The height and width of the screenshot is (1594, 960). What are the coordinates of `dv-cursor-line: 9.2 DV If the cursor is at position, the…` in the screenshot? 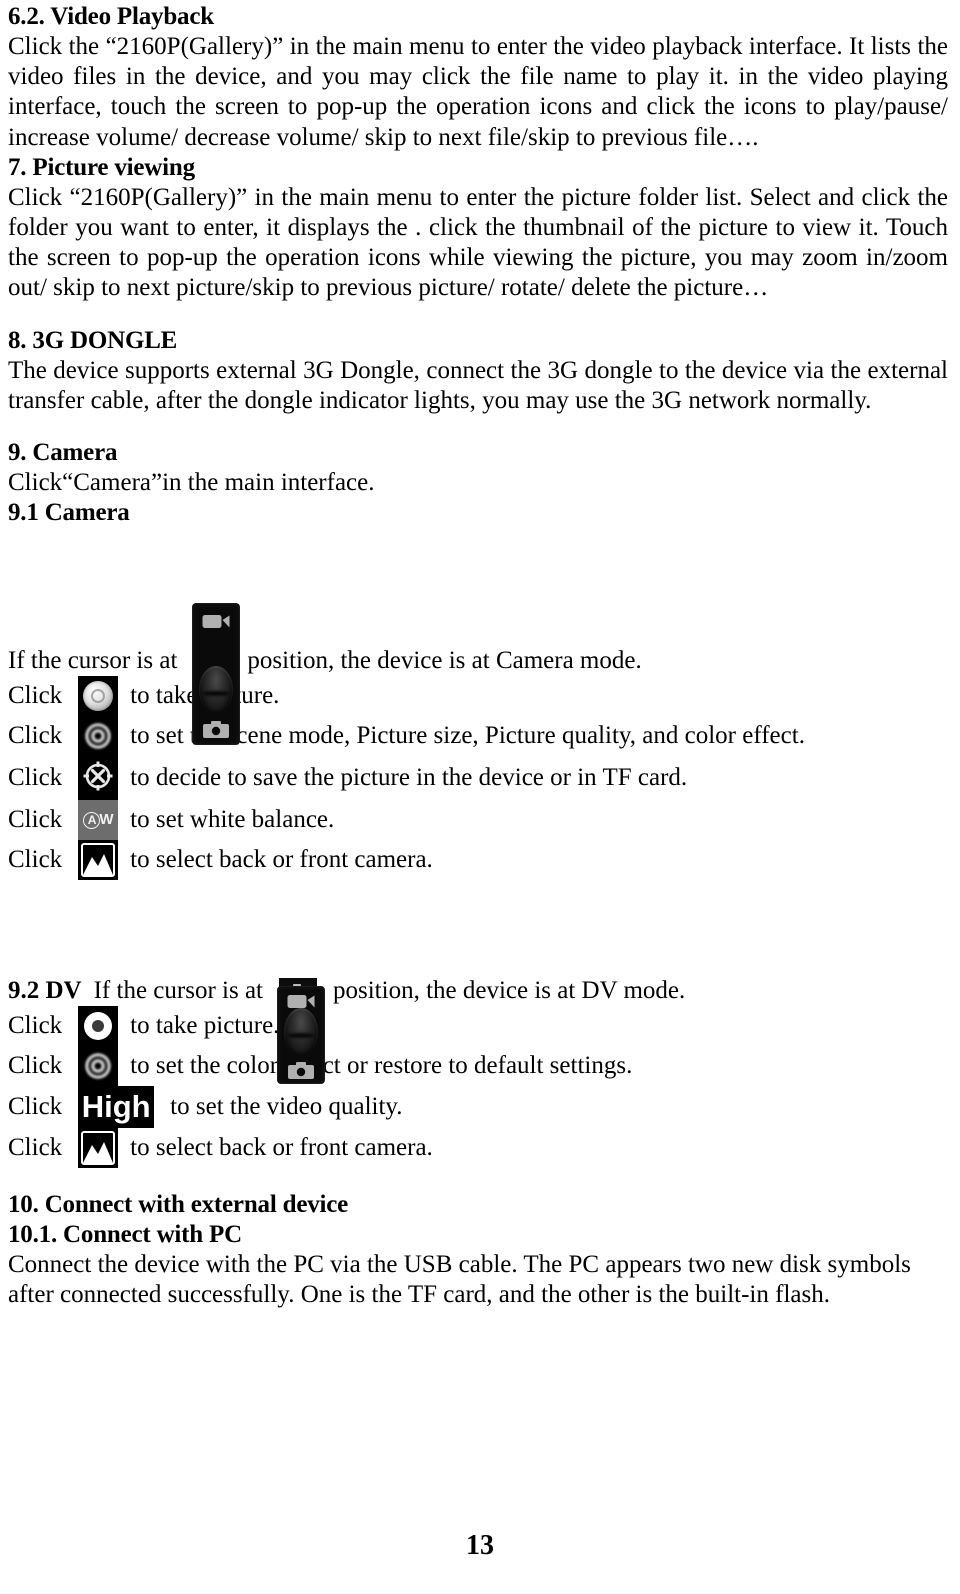 It's located at (478, 991).